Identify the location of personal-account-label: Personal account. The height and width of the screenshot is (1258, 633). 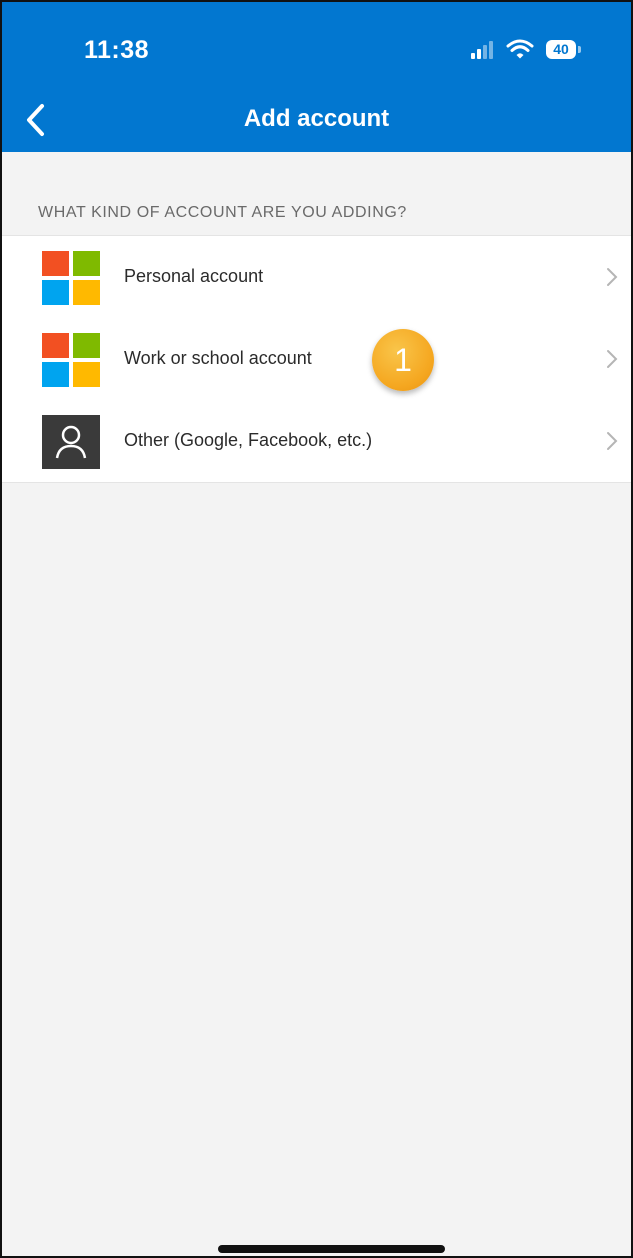
(194, 276).